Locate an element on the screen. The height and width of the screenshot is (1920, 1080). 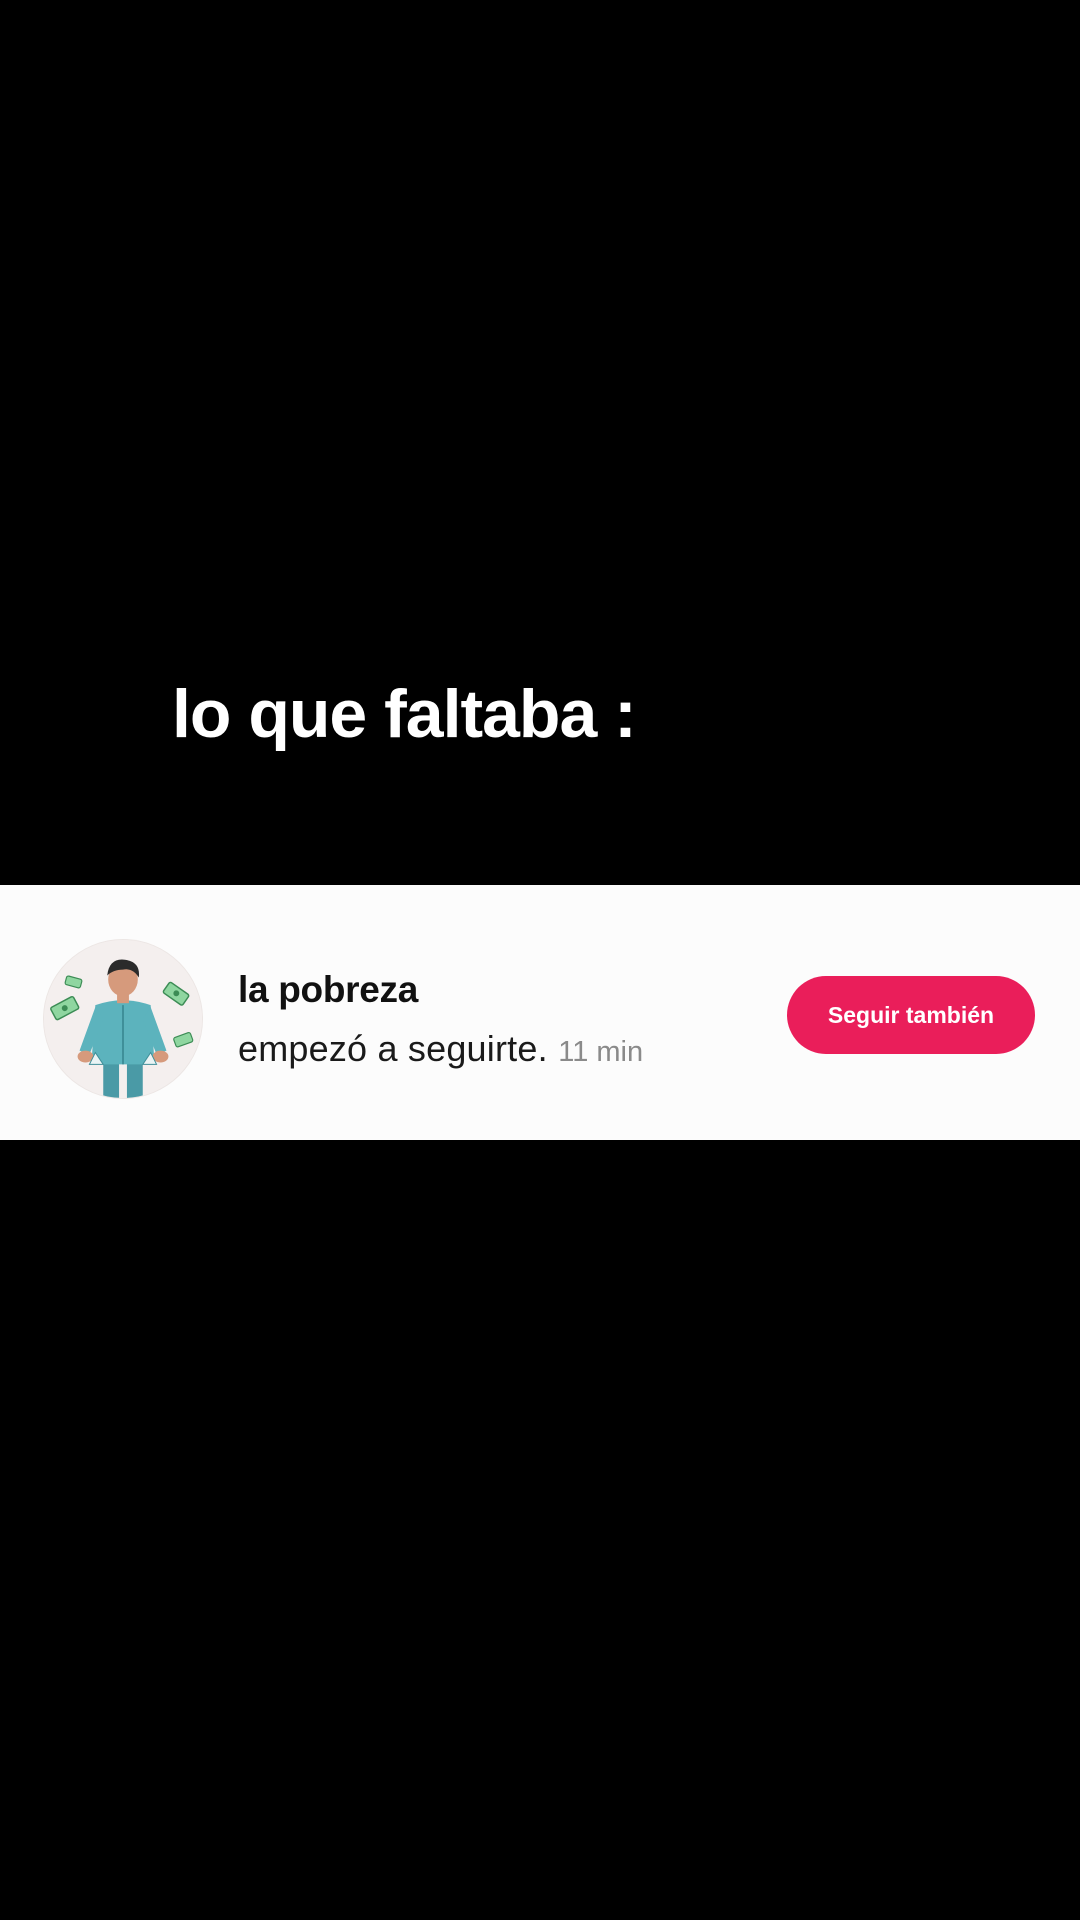
overlay-caption: lo que faltaba : is located at coordinates (404, 714).